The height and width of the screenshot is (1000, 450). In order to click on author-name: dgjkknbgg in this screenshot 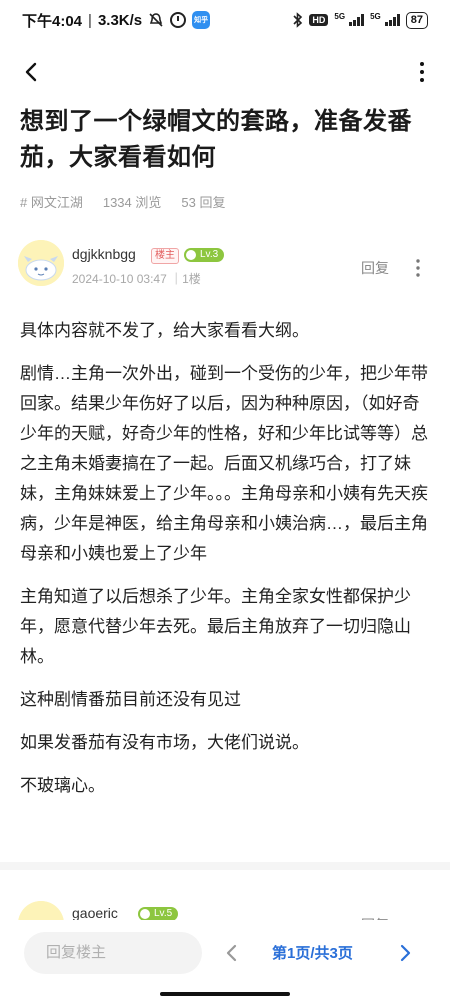, I will do `click(104, 254)`.